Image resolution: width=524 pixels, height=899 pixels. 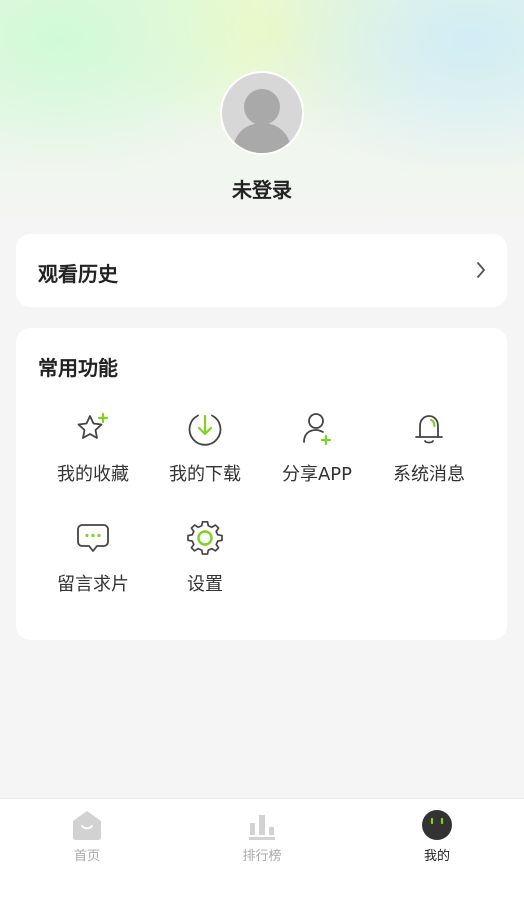 What do you see at coordinates (78, 368) in the screenshot?
I see `common-functions-title: 常用功能` at bounding box center [78, 368].